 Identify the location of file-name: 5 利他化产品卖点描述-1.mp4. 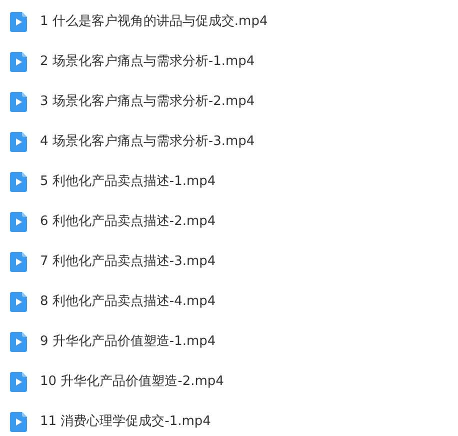
(128, 182).